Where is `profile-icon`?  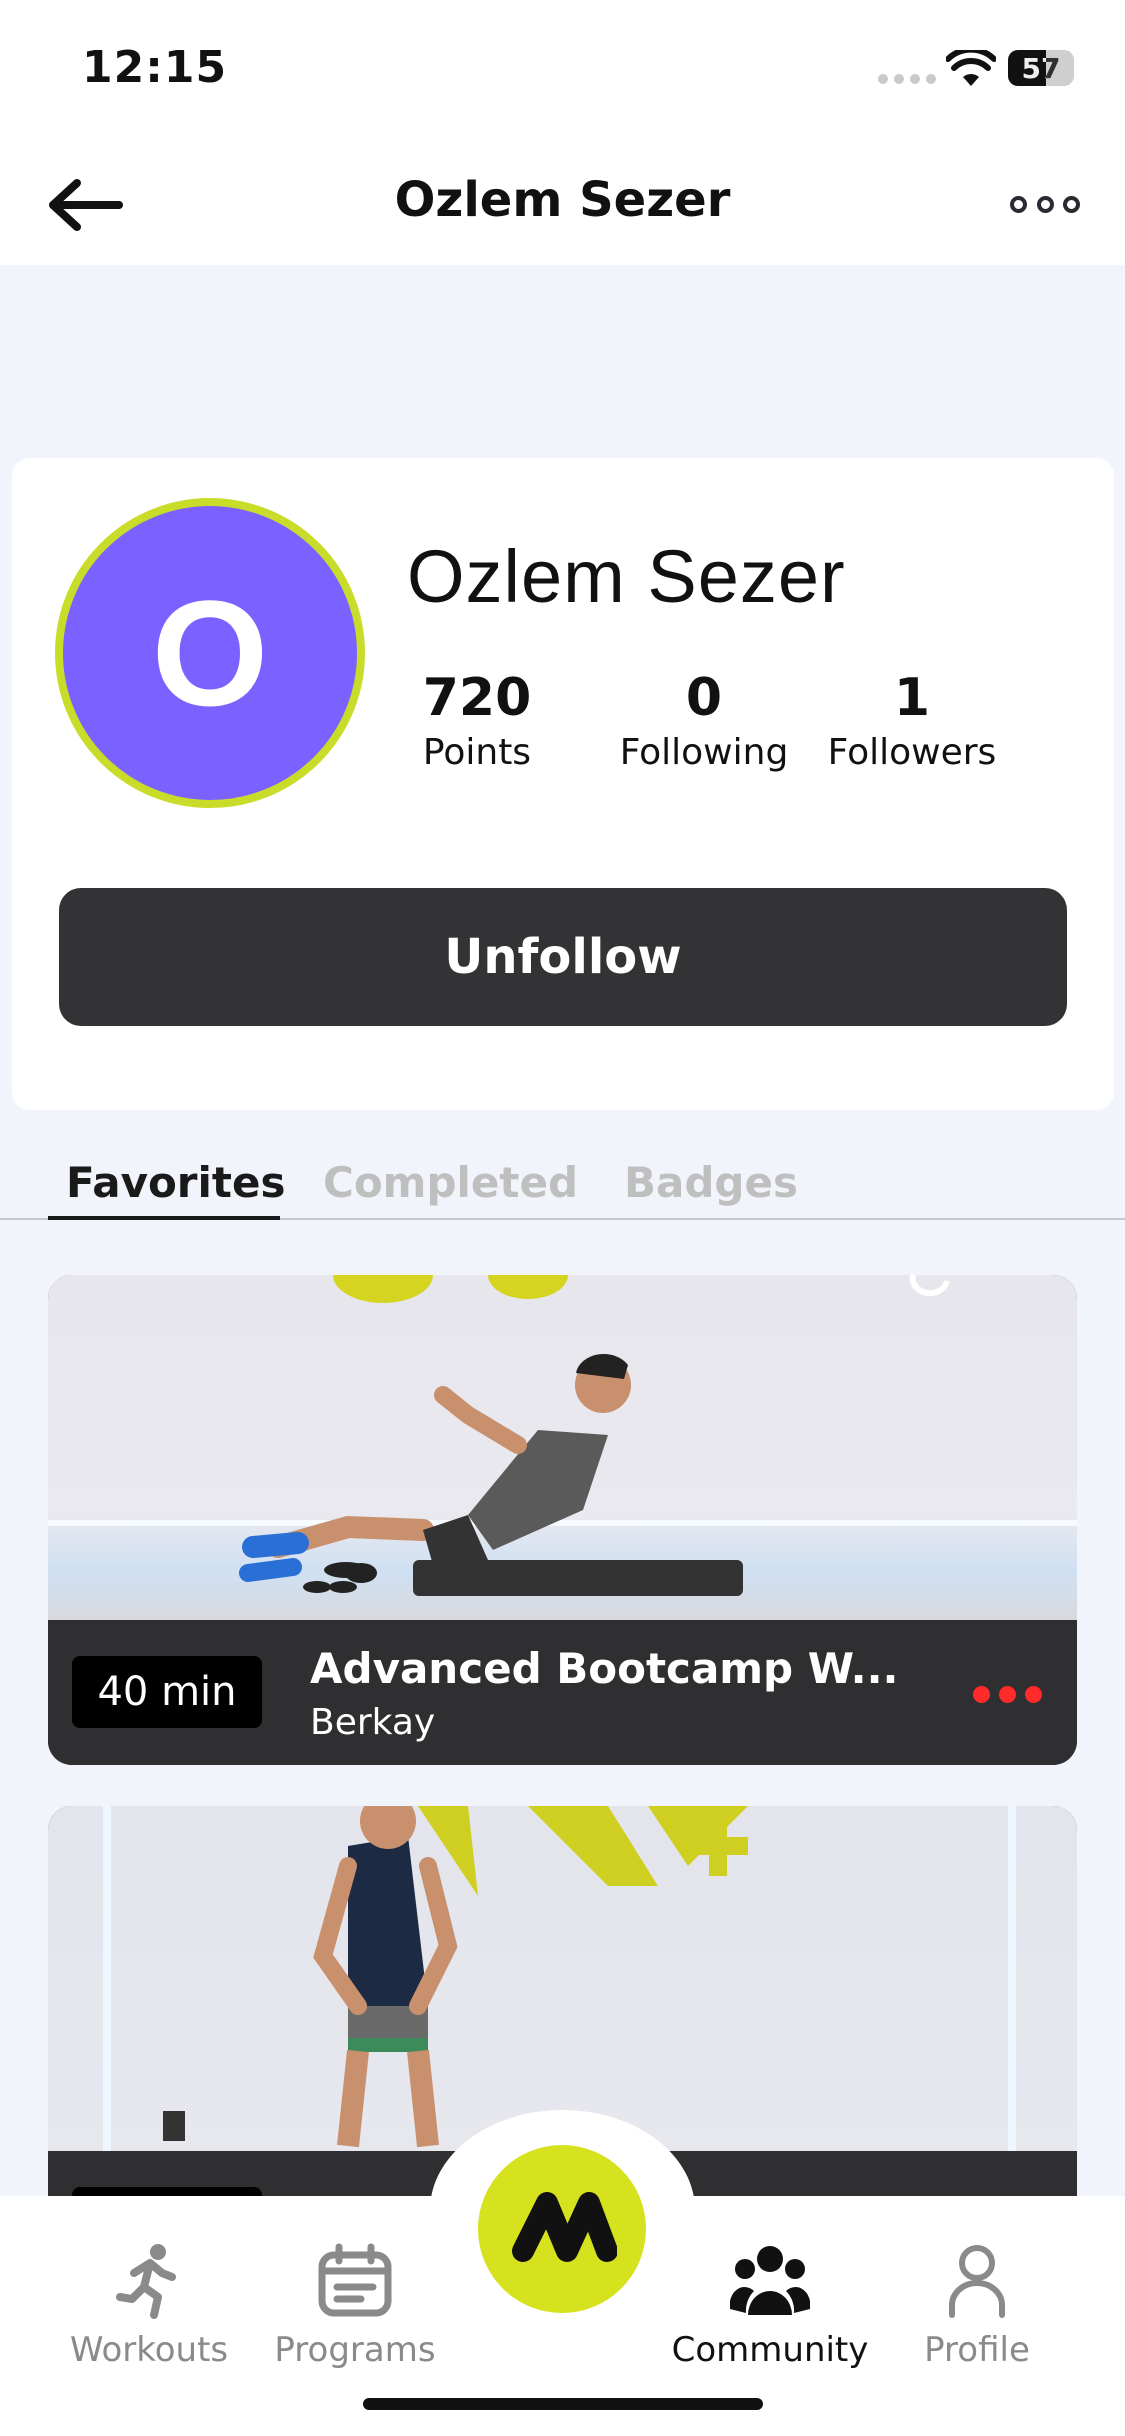
profile-icon is located at coordinates (977, 2281).